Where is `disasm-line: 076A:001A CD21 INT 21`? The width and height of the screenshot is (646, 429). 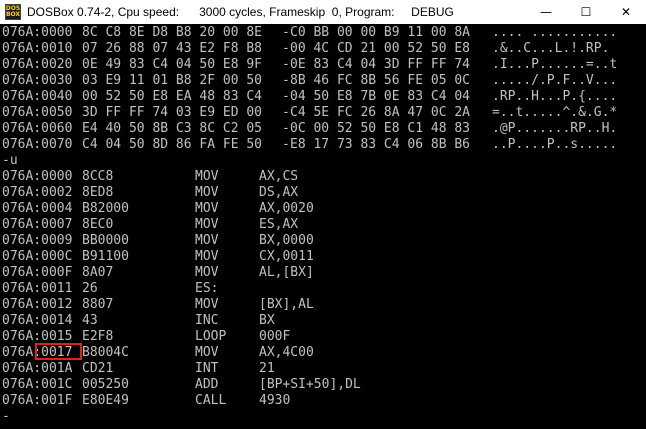
disasm-line: 076A:001A CD21 INT 21 is located at coordinates (138, 369).